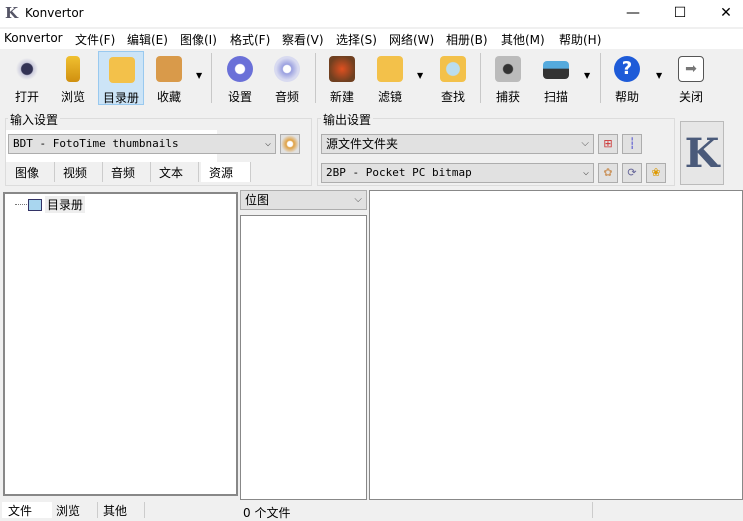 This screenshot has height=521, width=743. I want to click on find-button: 查找, so click(453, 78).